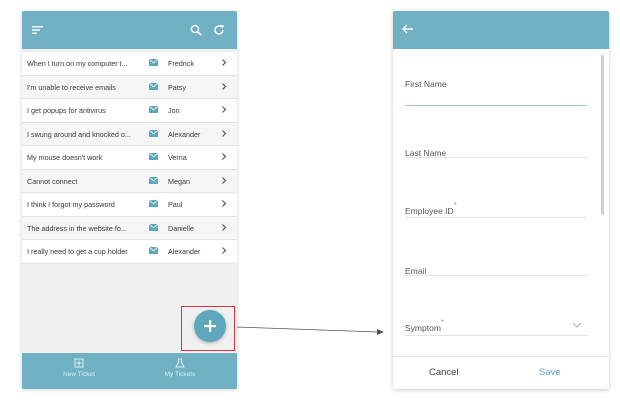 The width and height of the screenshot is (620, 408). I want to click on last-name-underline, so click(496, 157).